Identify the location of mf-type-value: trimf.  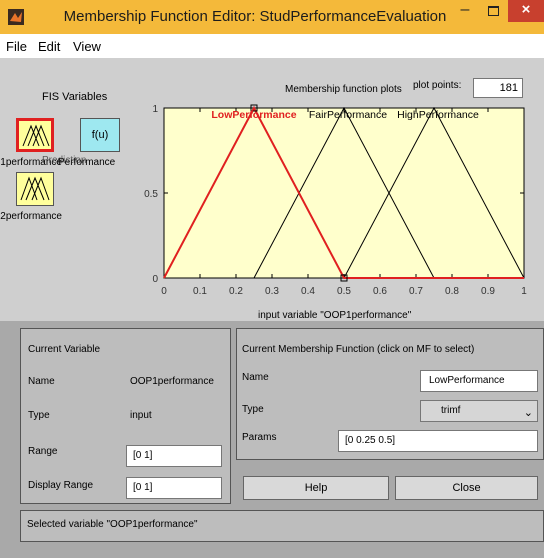
(451, 410).